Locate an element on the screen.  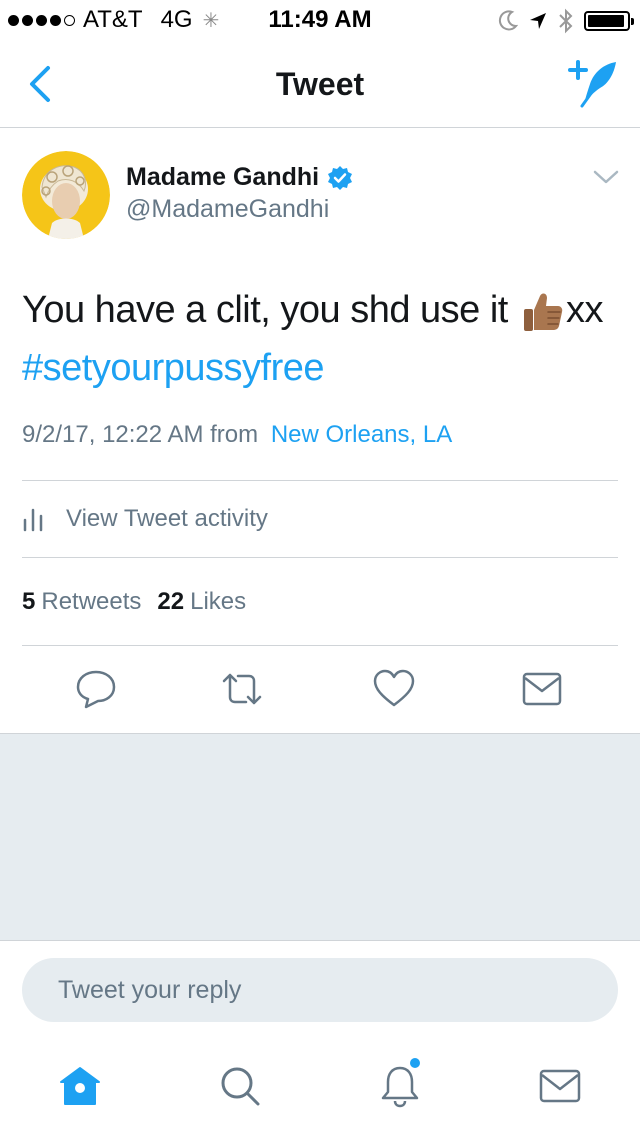
likes-count-link: 22 Likes is located at coordinates (201, 602).